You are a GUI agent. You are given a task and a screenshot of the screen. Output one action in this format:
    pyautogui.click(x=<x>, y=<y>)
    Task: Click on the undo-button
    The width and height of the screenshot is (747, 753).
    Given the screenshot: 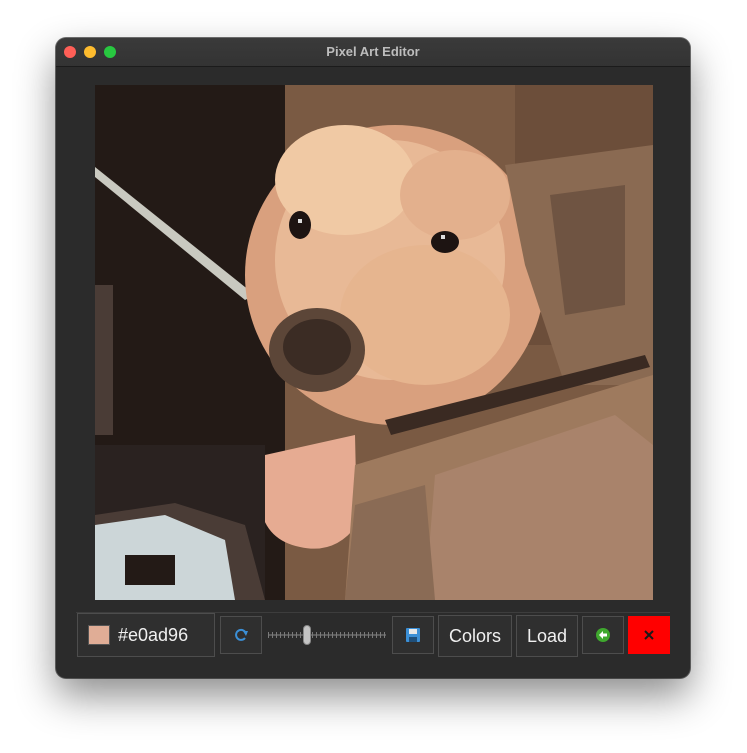 What is the action you would take?
    pyautogui.click(x=603, y=635)
    